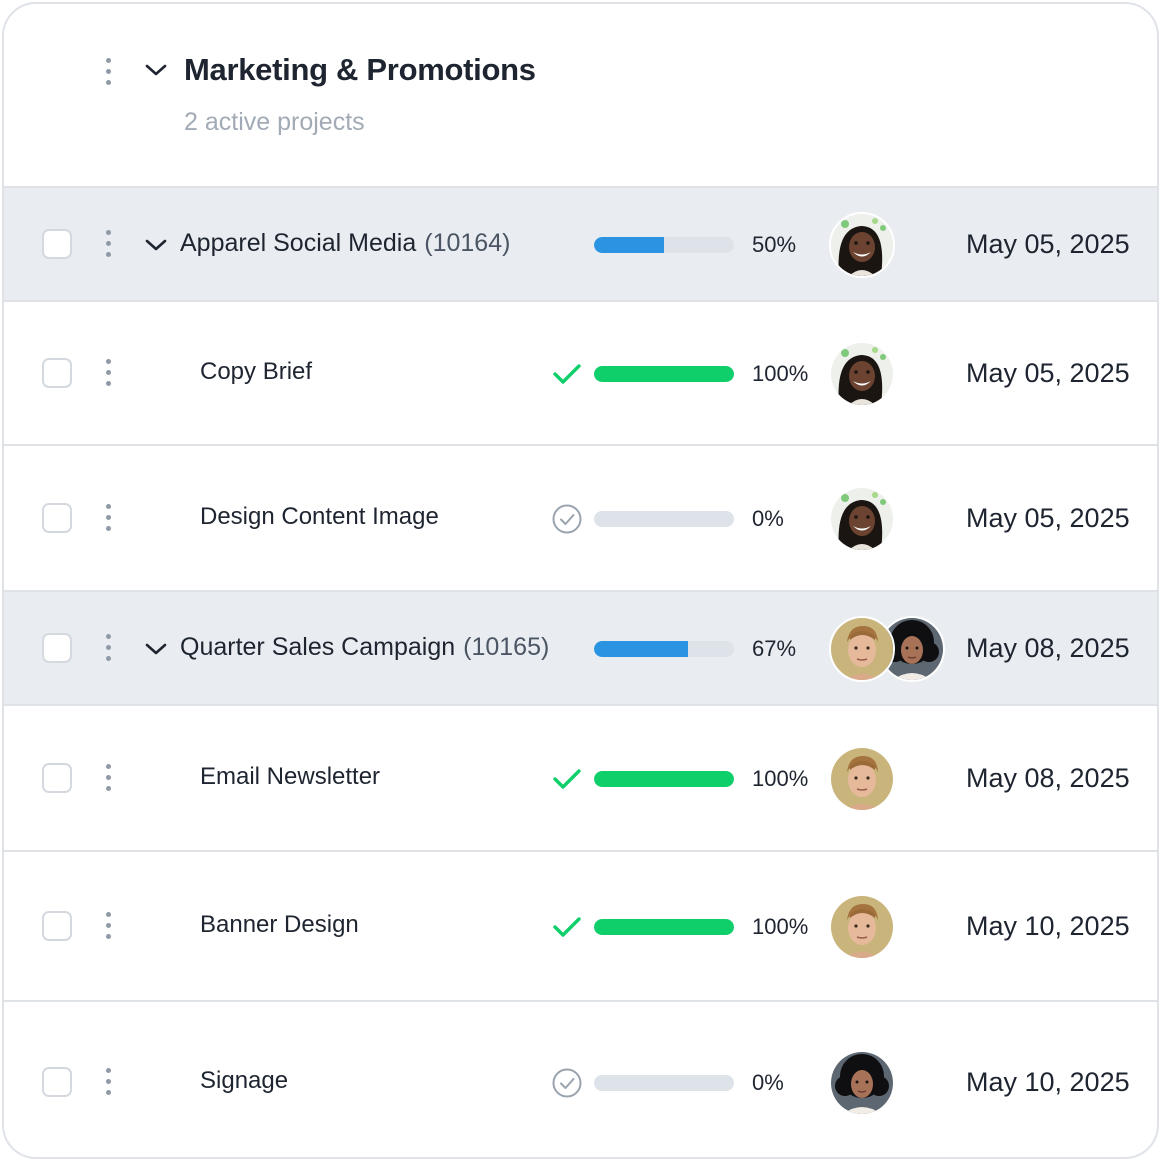 This screenshot has width=1163, height=1163. Describe the element at coordinates (256, 372) in the screenshot. I see `task-name: Copy Brief` at that location.